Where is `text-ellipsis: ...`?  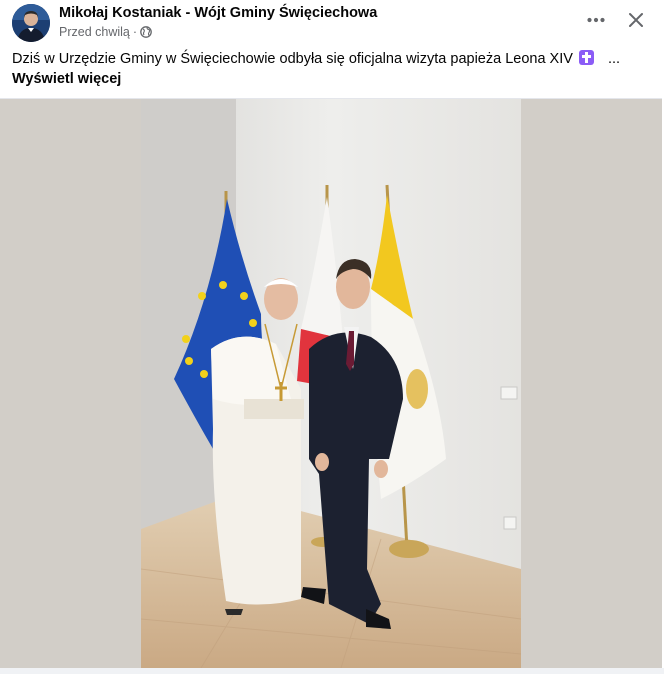
text-ellipsis: ... is located at coordinates (614, 59).